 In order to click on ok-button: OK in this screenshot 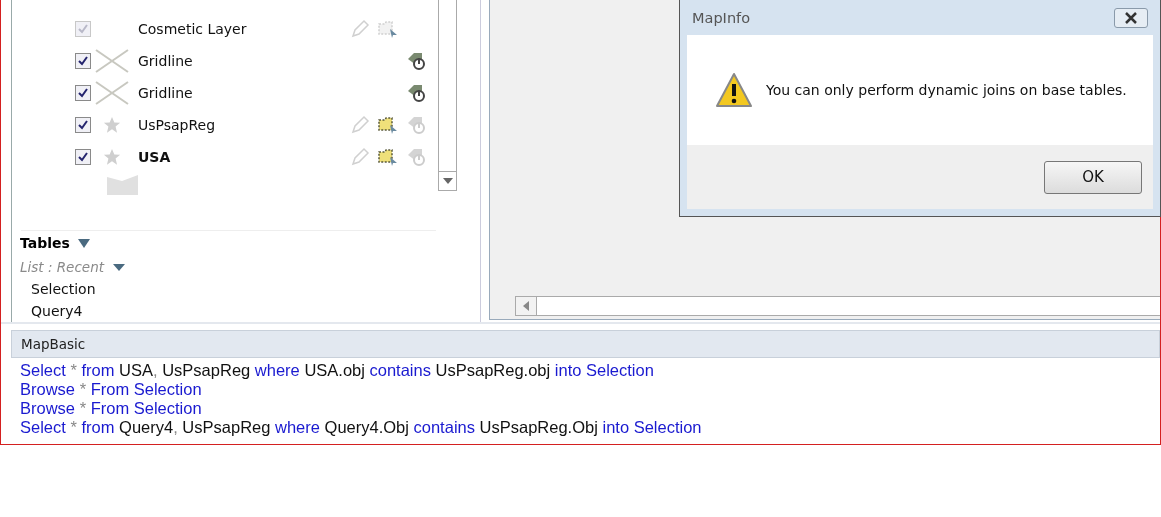, I will do `click(1093, 177)`.